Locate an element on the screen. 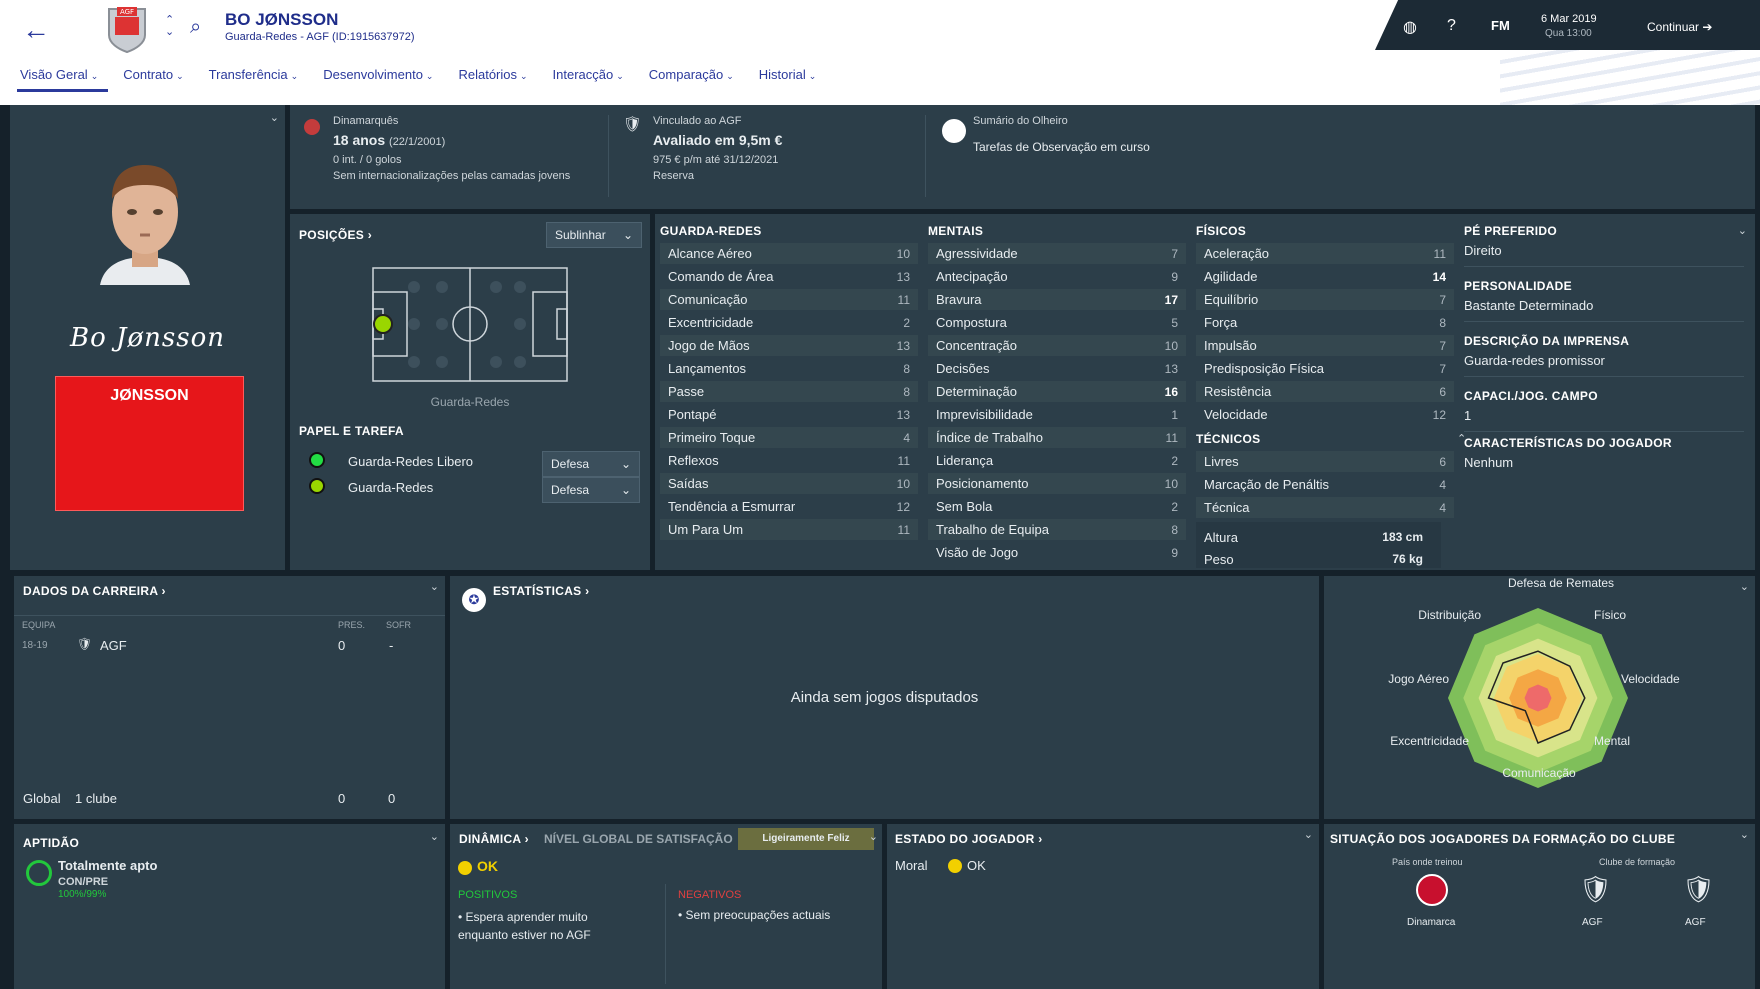  attribute-row: Imprevisibilidade 1 is located at coordinates (1057, 414).